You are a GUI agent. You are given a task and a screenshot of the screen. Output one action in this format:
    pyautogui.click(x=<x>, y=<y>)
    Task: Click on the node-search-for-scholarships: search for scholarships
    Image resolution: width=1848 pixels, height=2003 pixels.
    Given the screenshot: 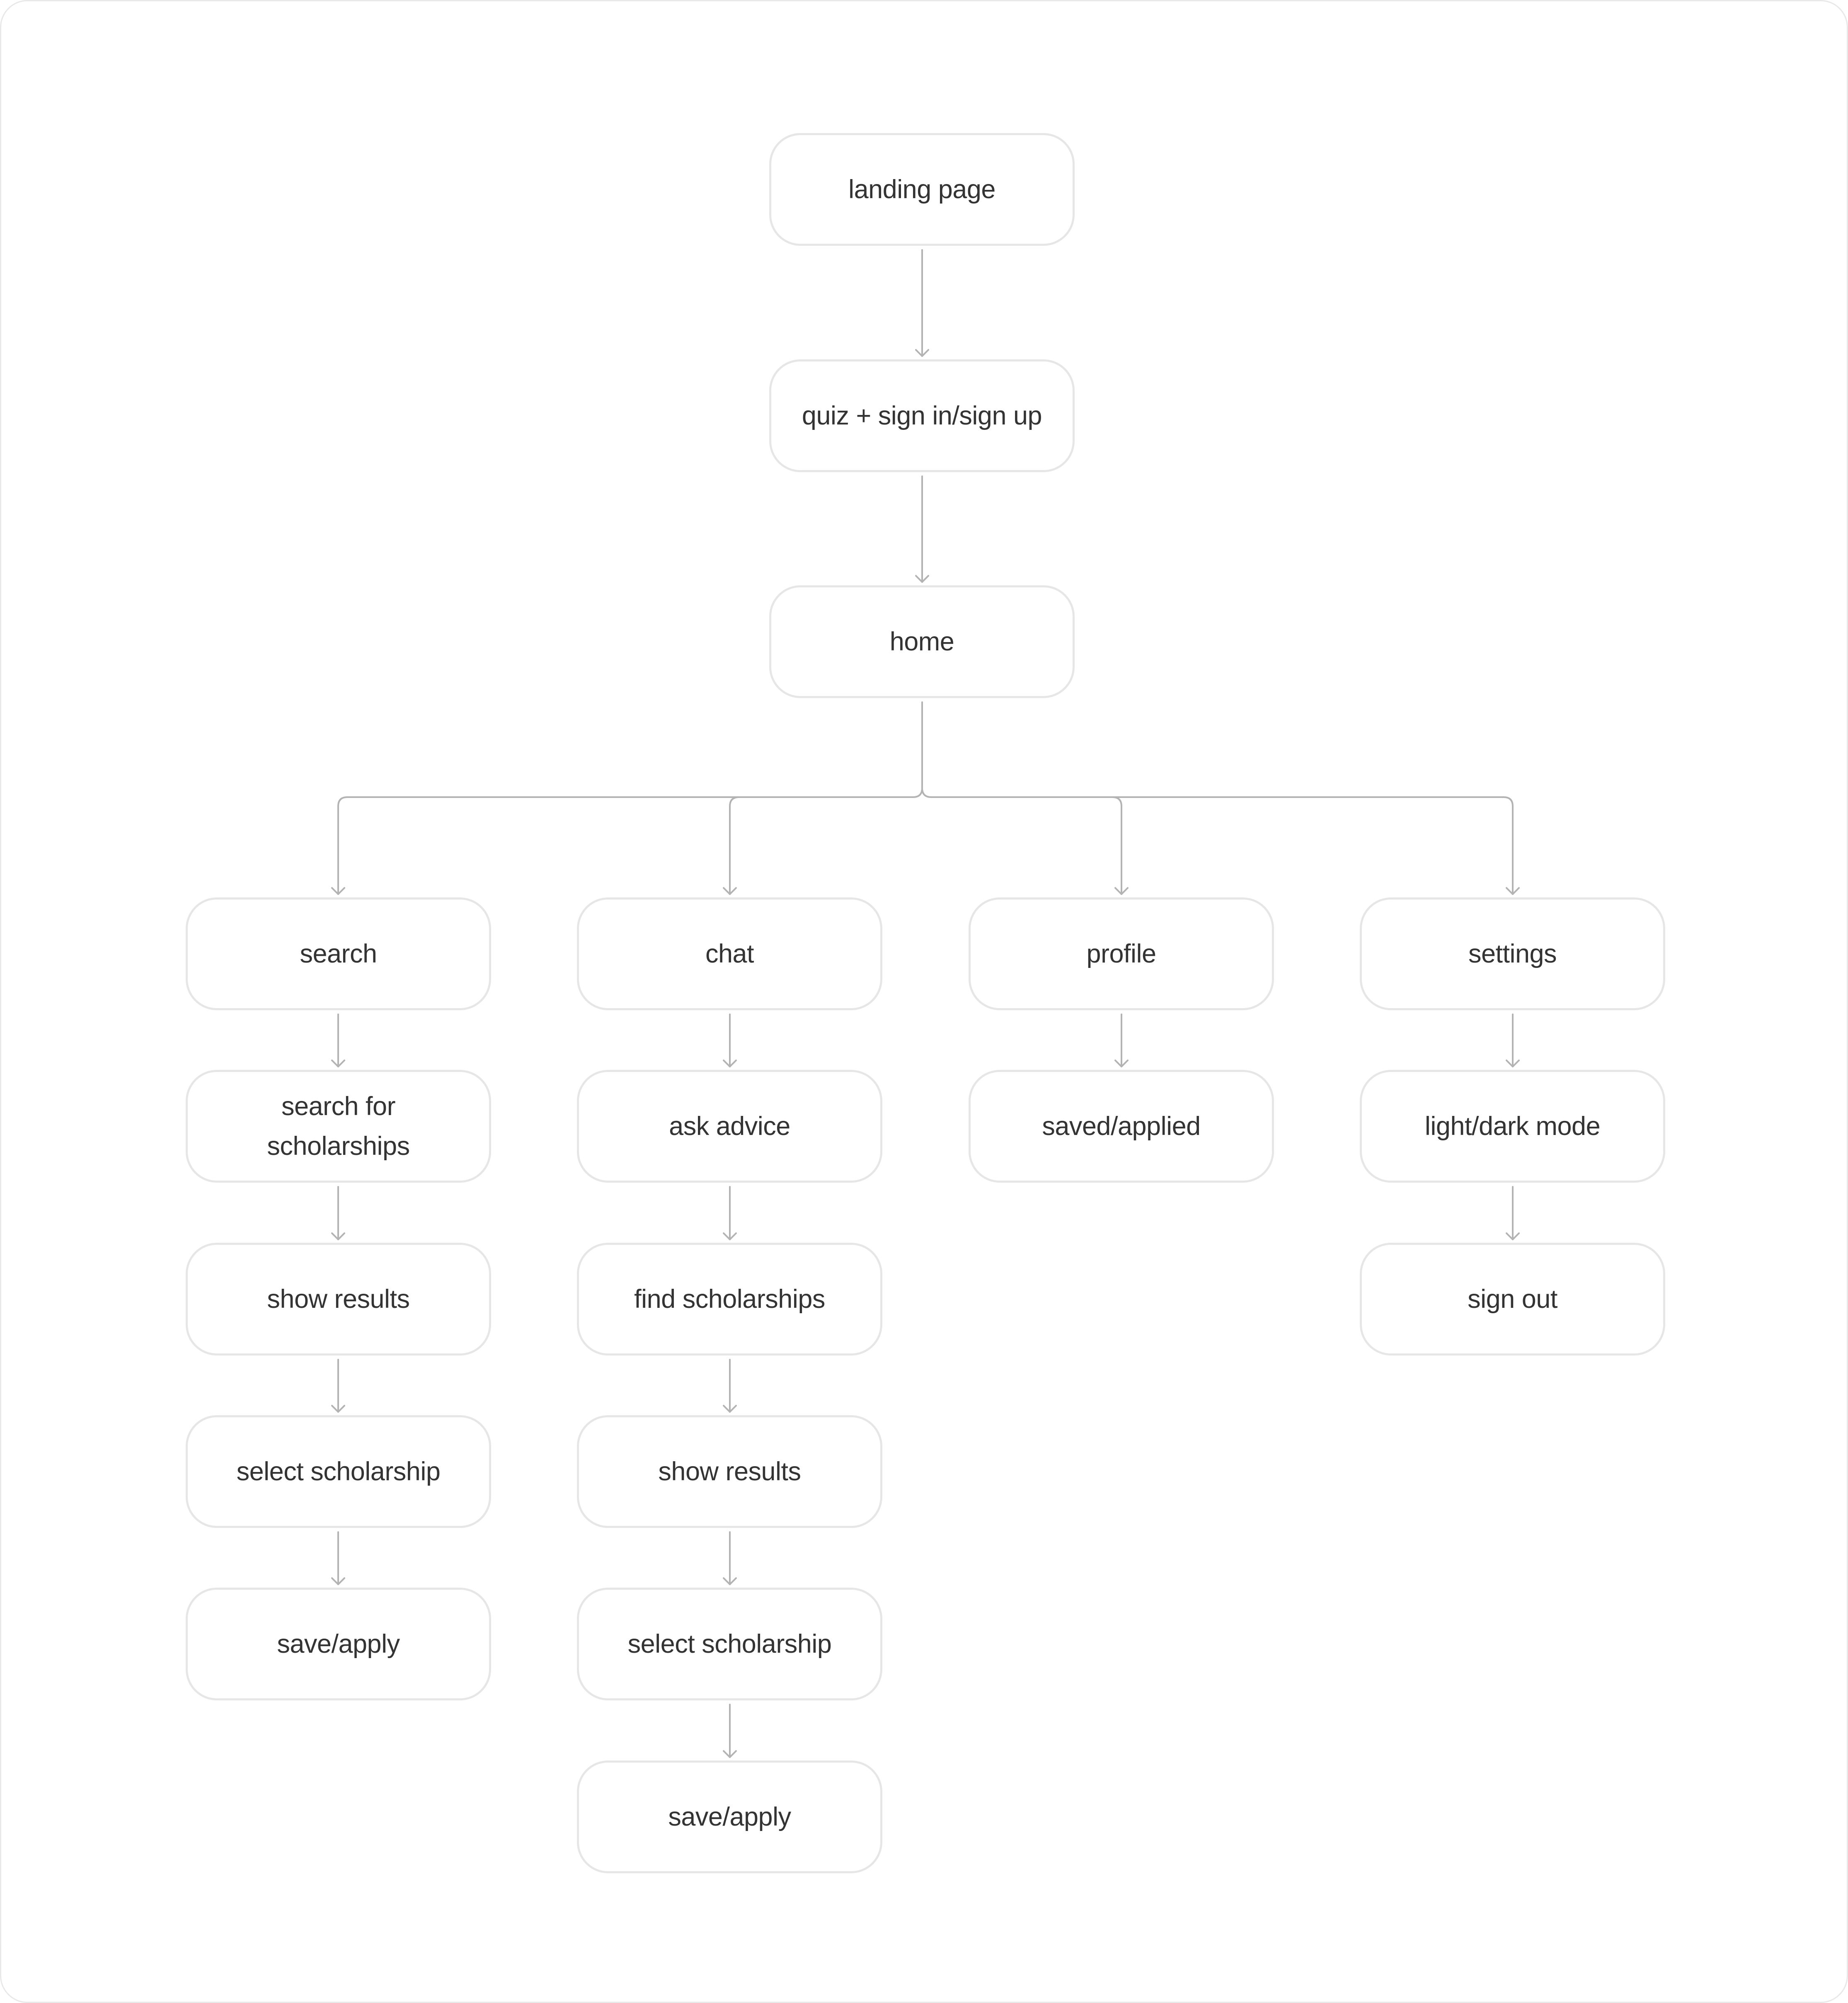 What is the action you would take?
    pyautogui.click(x=338, y=1126)
    